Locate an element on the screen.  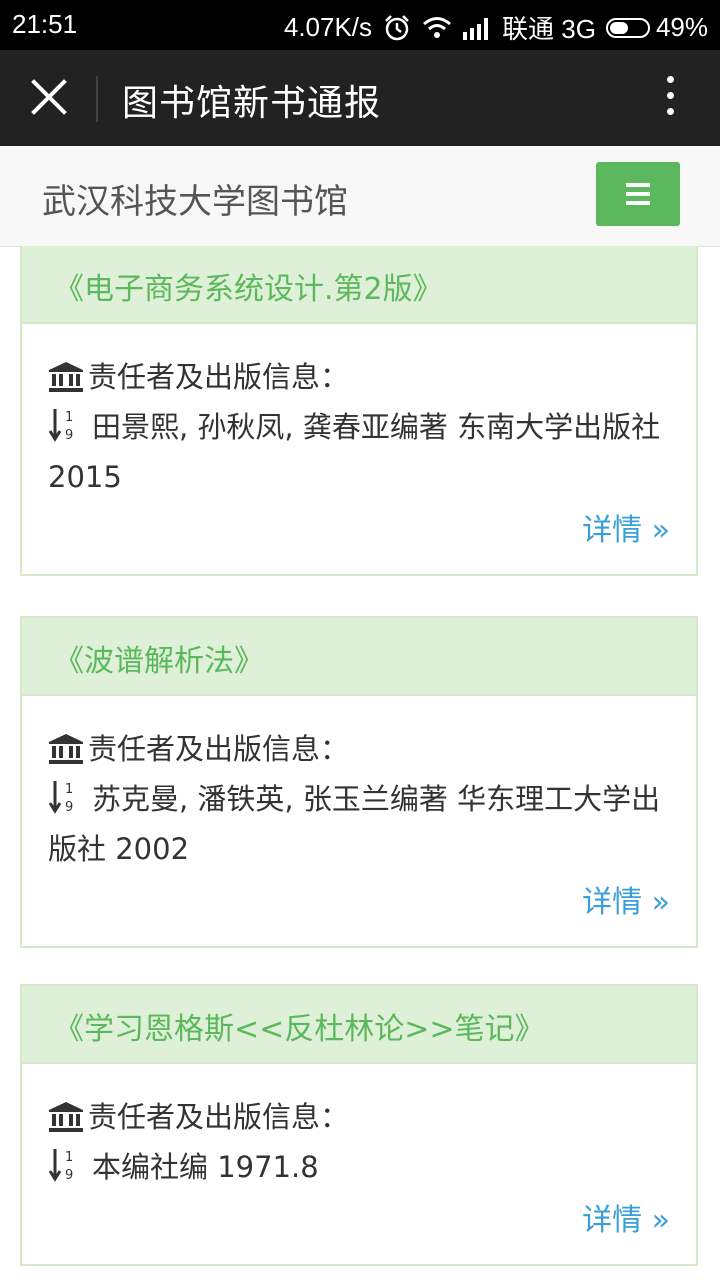
library-header: 武汉科技大学图书馆 is located at coordinates (360, 196).